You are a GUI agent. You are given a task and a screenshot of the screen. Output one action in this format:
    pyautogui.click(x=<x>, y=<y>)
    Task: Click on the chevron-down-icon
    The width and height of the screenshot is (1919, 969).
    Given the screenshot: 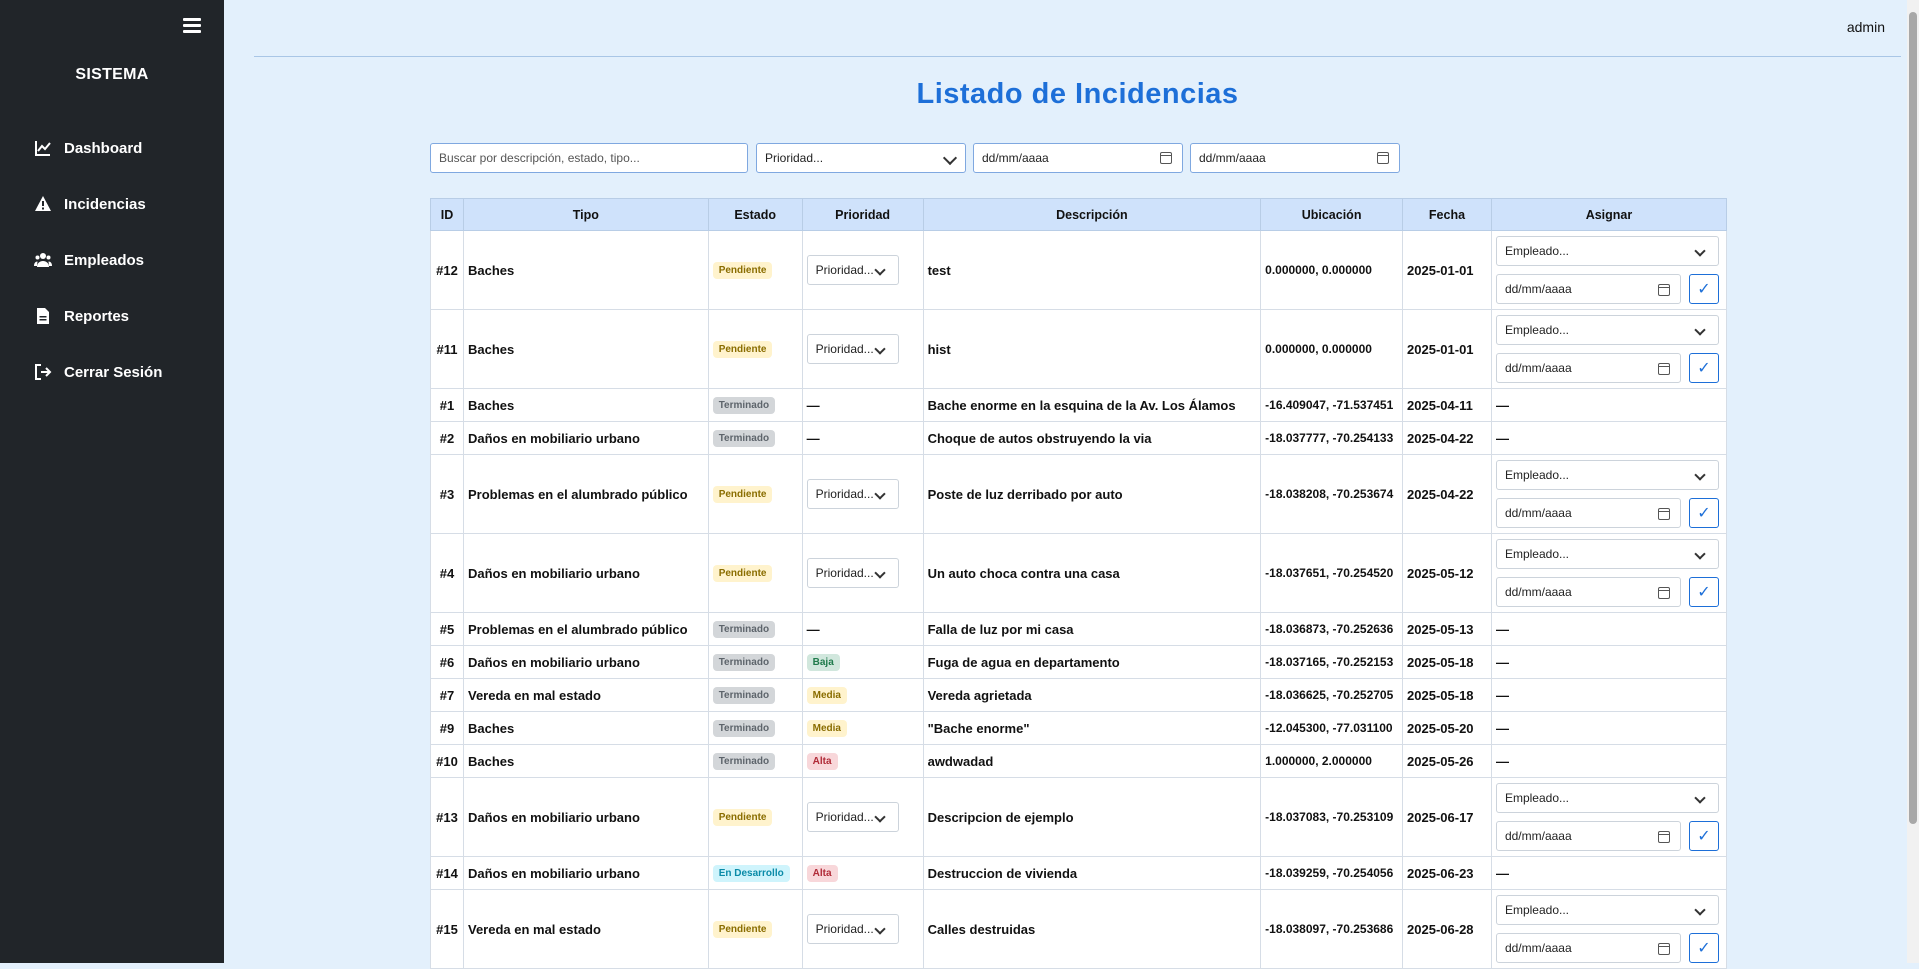 What is the action you would take?
    pyautogui.click(x=879, y=929)
    